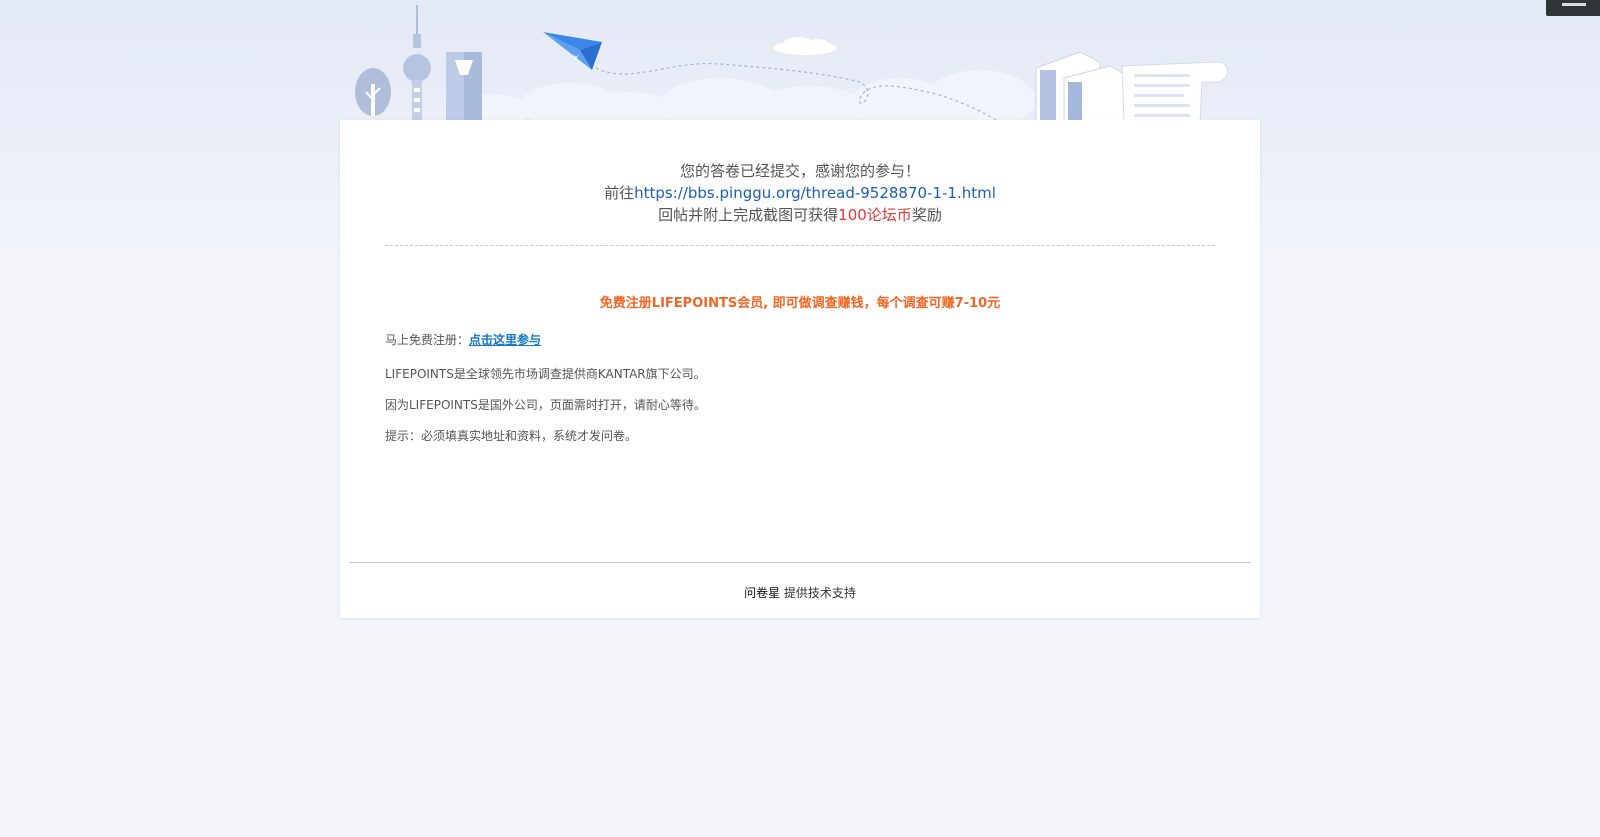 The height and width of the screenshot is (837, 1600). Describe the element at coordinates (799, 171) in the screenshot. I see `thank-you-text: 您的答卷已经提交，感谢您的参与！` at that location.